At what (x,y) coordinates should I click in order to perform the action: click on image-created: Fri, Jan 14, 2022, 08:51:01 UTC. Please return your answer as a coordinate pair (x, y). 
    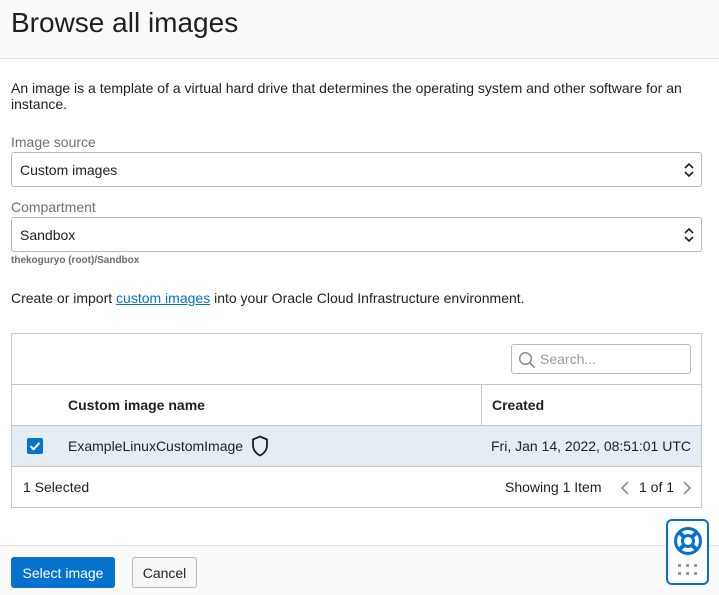
    Looking at the image, I should click on (591, 446).